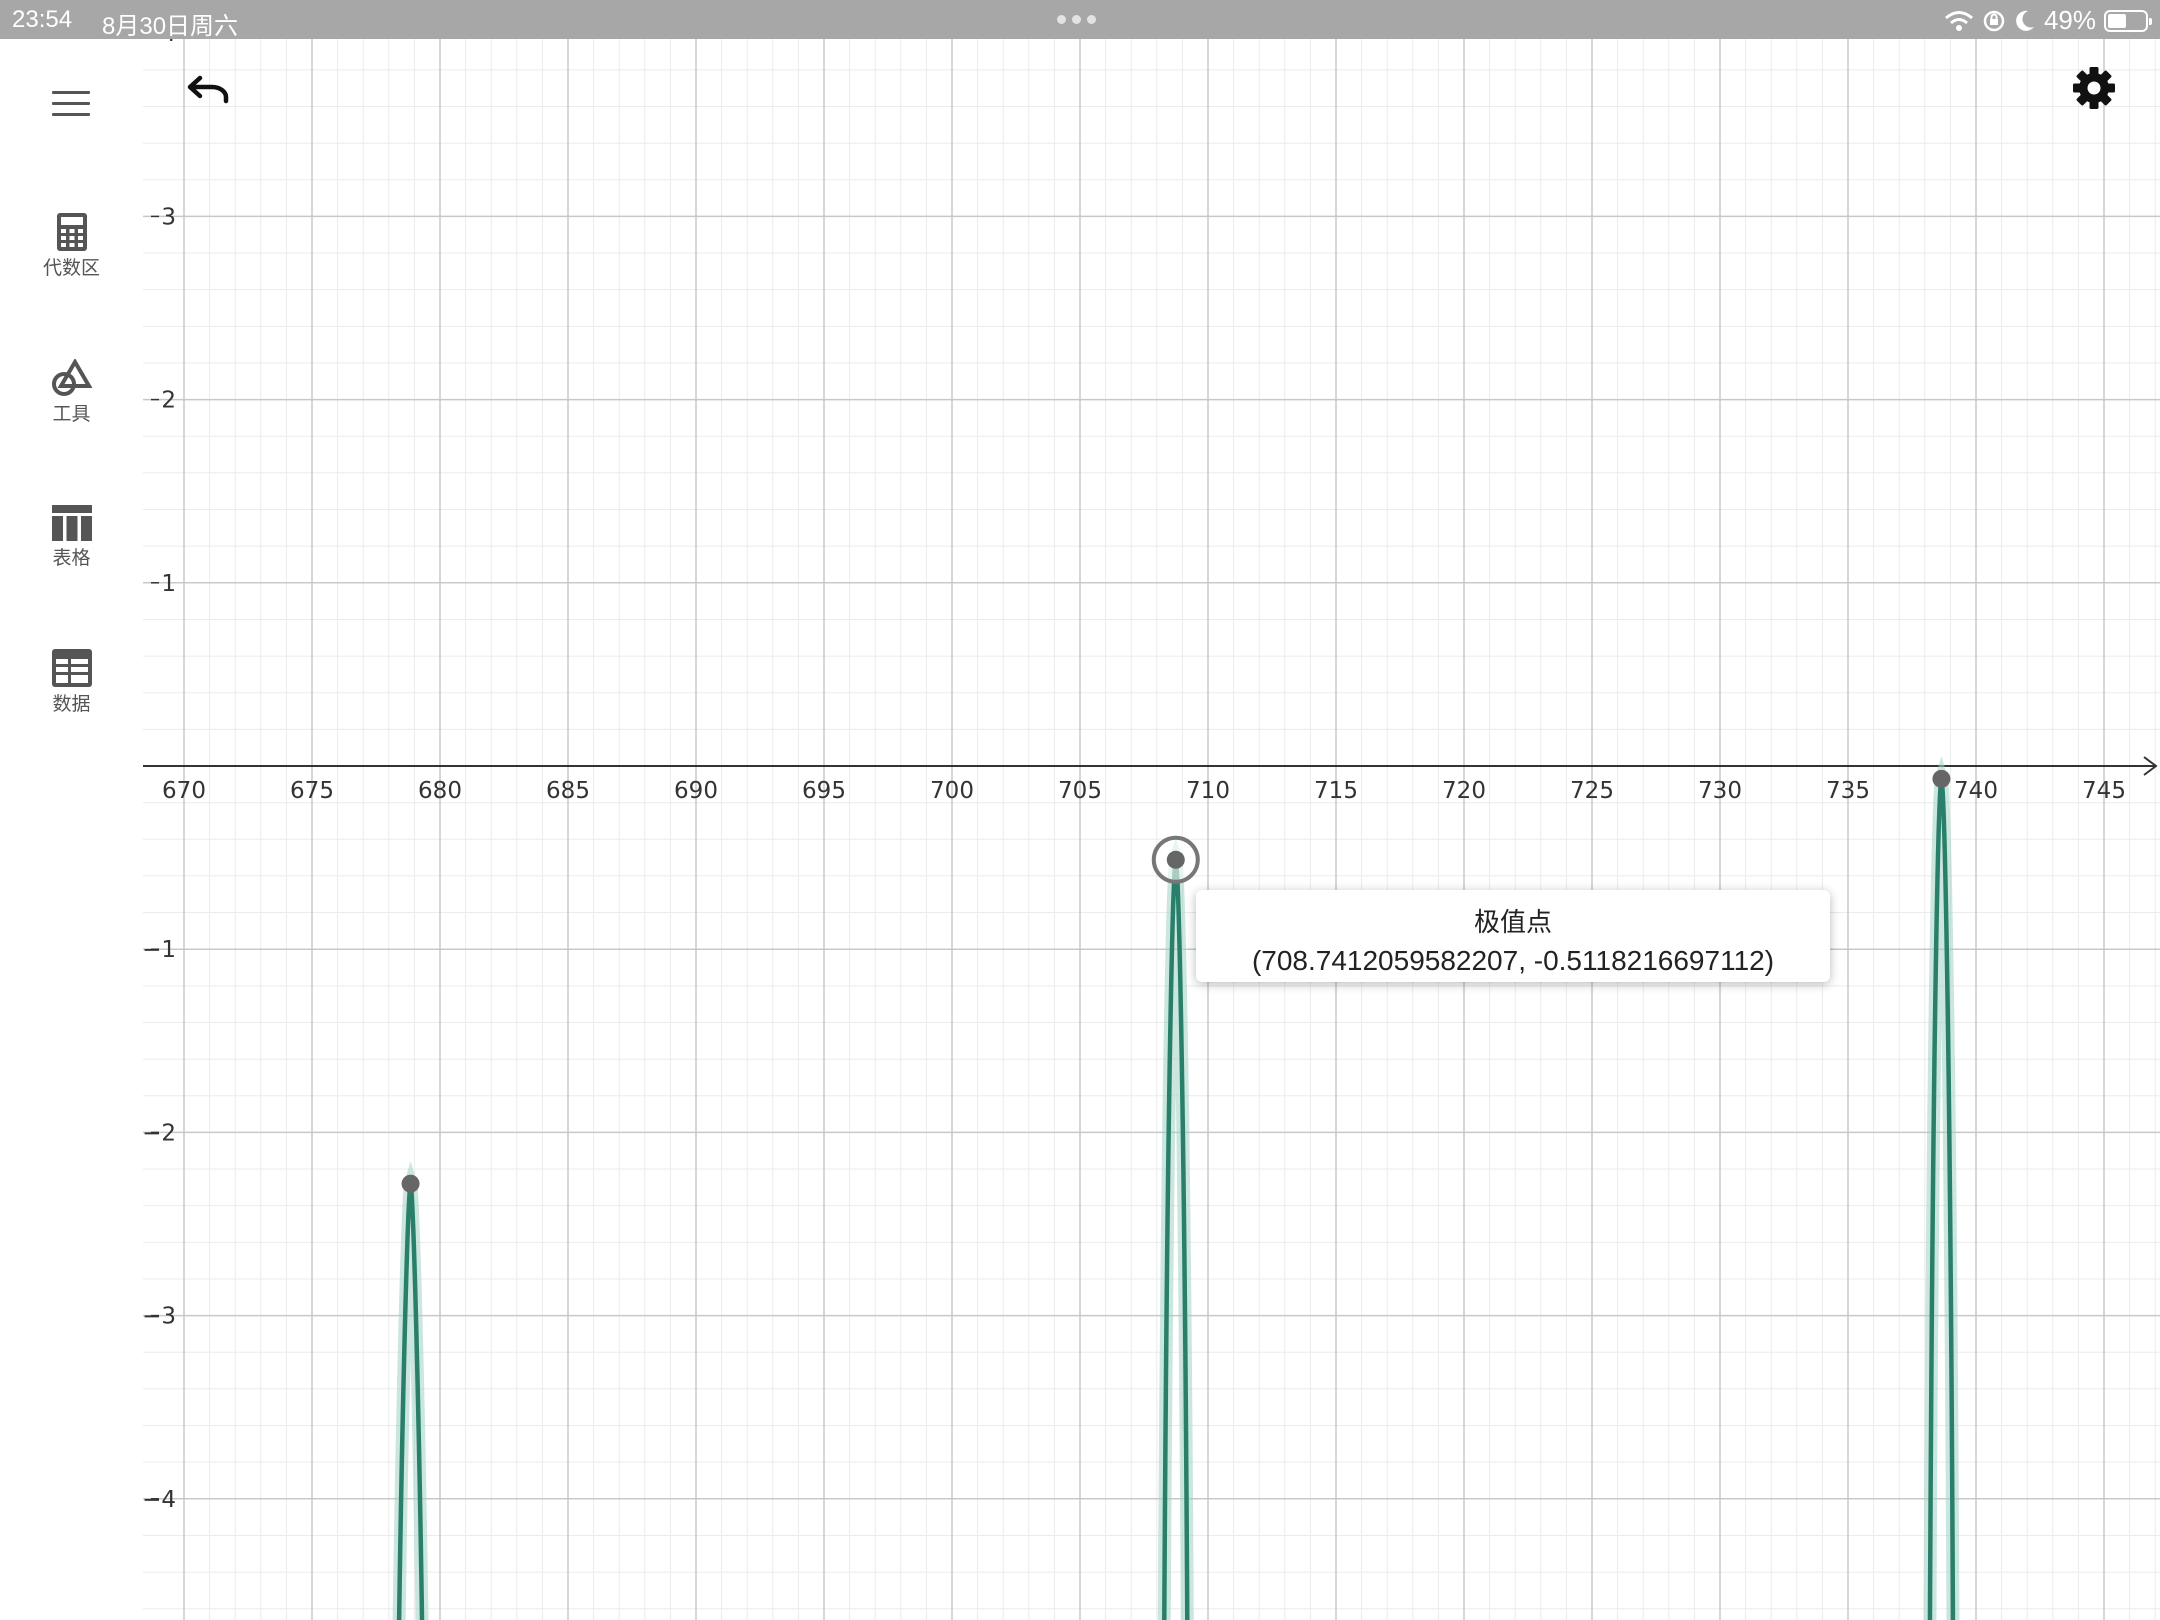 This screenshot has height=1620, width=2160. Describe the element at coordinates (159, 1133) in the screenshot. I see `y-tick-label: −2` at that location.